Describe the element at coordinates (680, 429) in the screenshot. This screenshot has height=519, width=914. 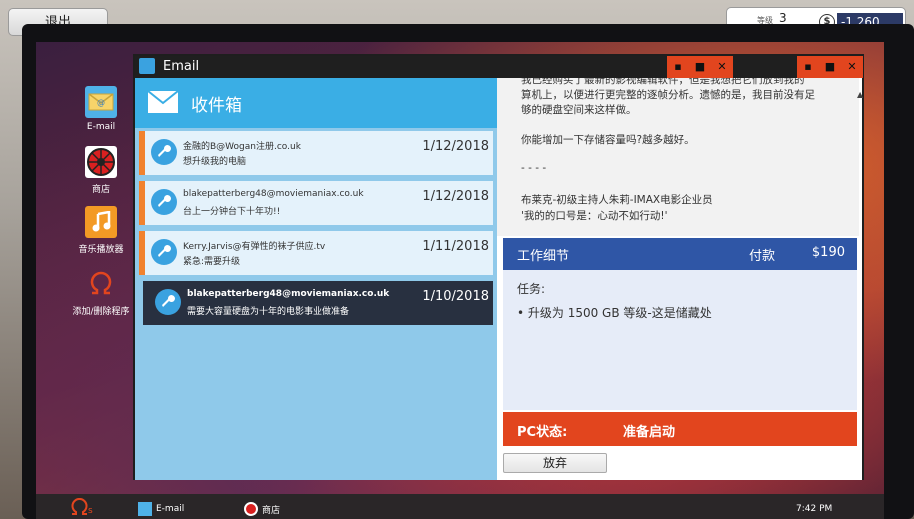
I see `pc-status-bar: PC状态: 准备启动` at that location.